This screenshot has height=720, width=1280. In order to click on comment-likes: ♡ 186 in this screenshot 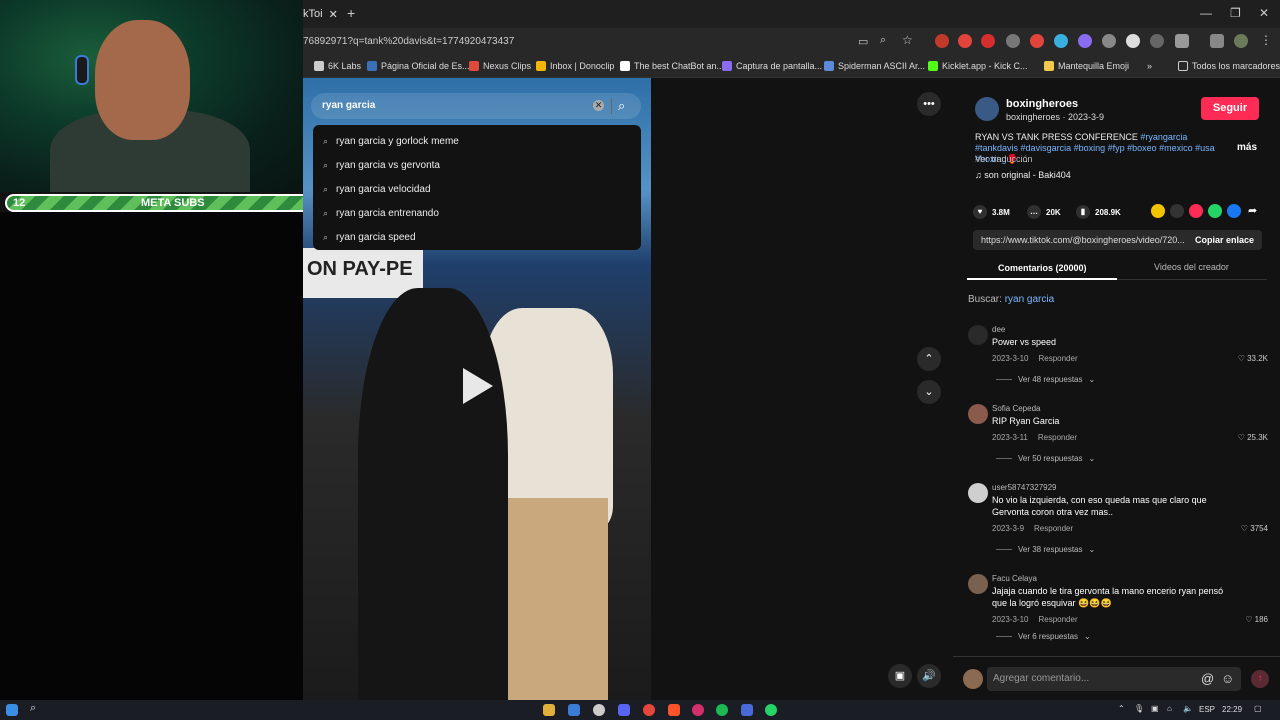, I will do `click(1256, 619)`.